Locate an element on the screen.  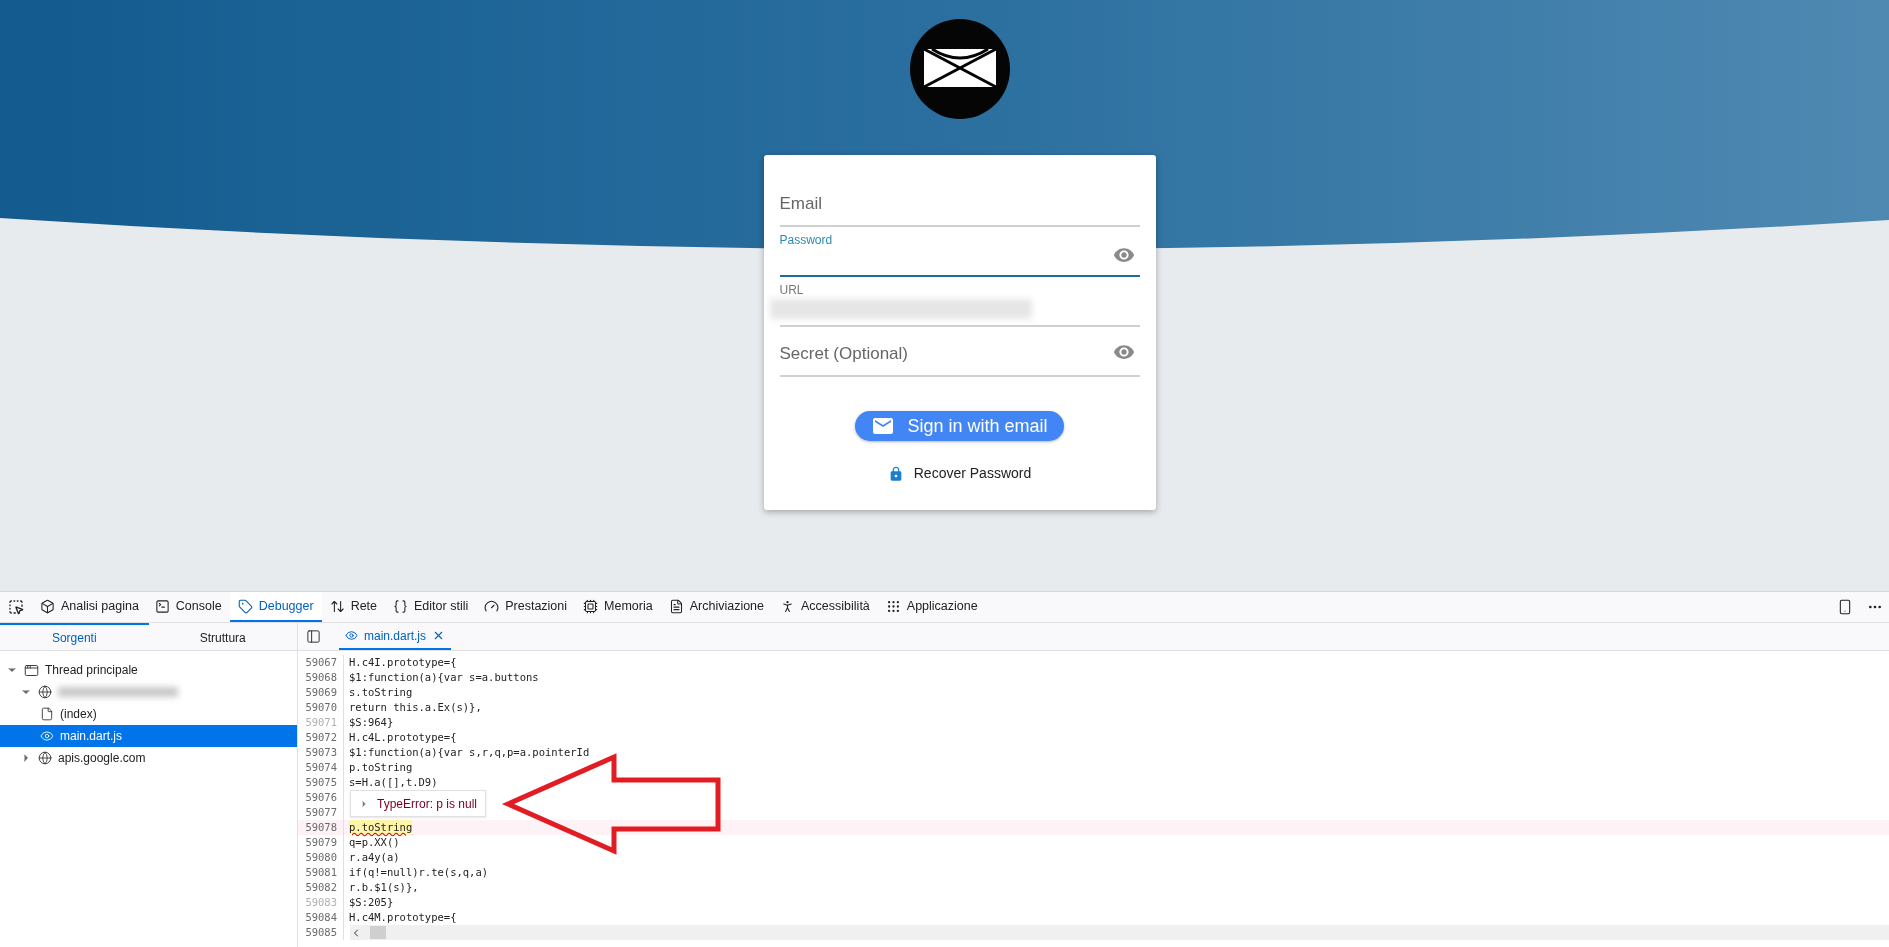
line-number: 59067 is located at coordinates (321, 662).